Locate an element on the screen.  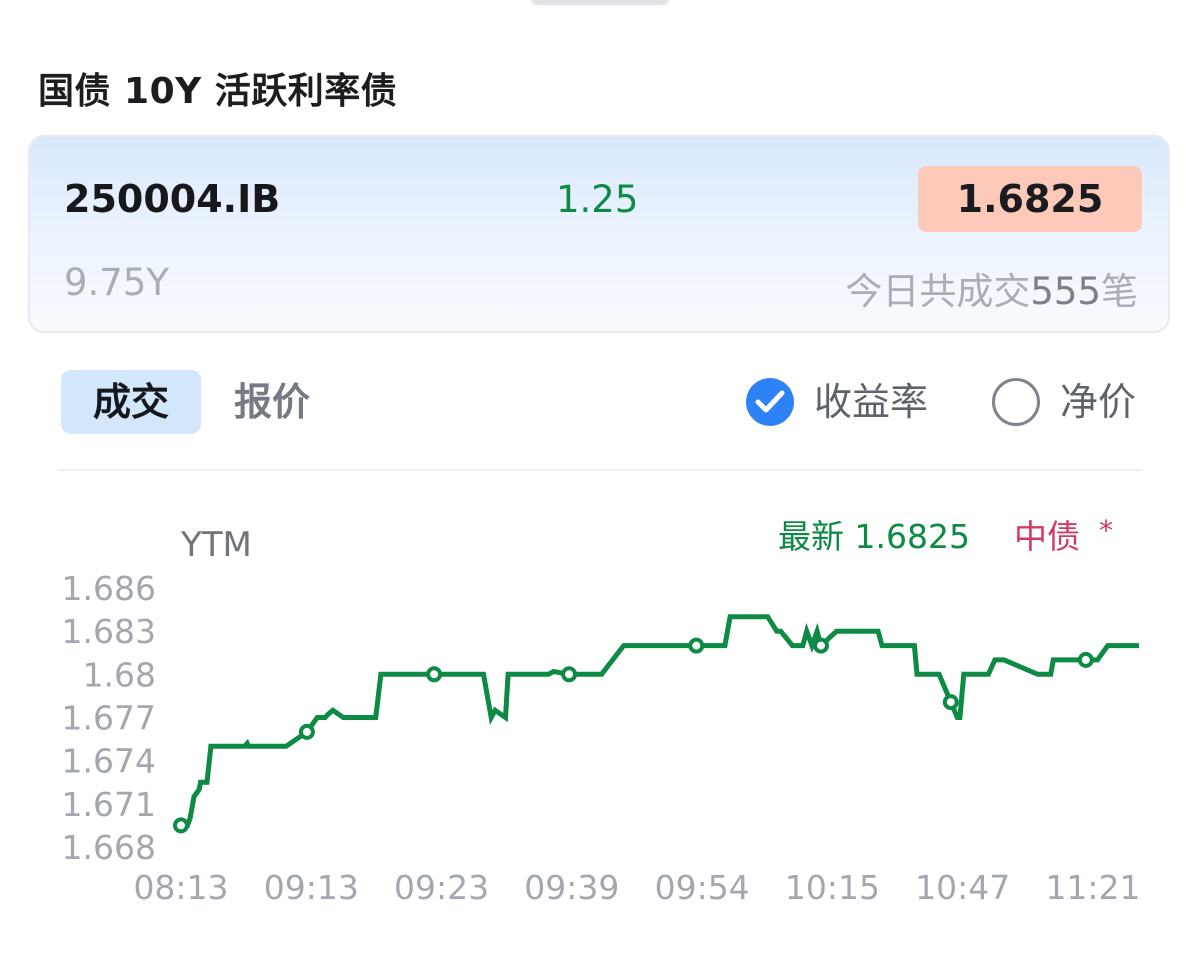
tab-trades: 成交 is located at coordinates (131, 402).